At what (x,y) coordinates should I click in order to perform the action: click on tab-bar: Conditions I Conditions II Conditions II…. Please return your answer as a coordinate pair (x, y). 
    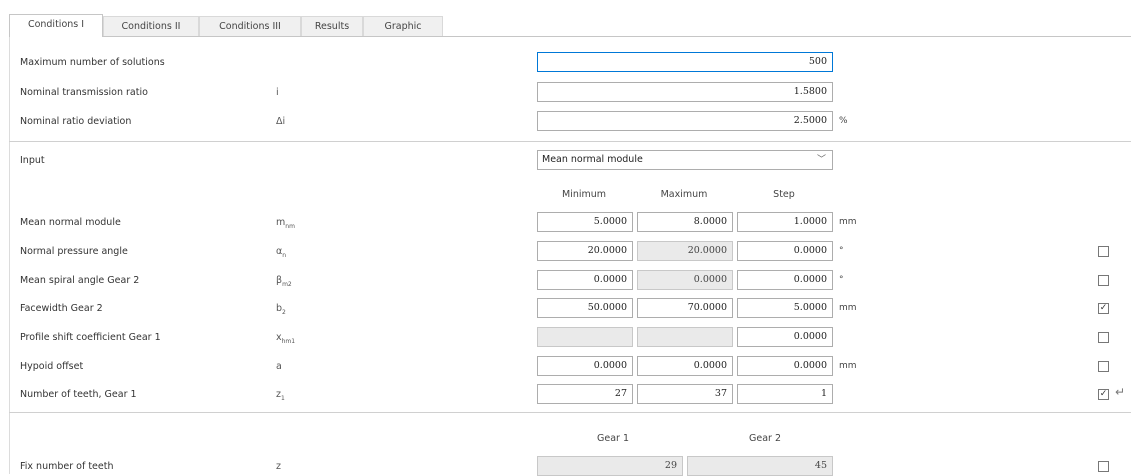
    Looking at the image, I should click on (570, 25).